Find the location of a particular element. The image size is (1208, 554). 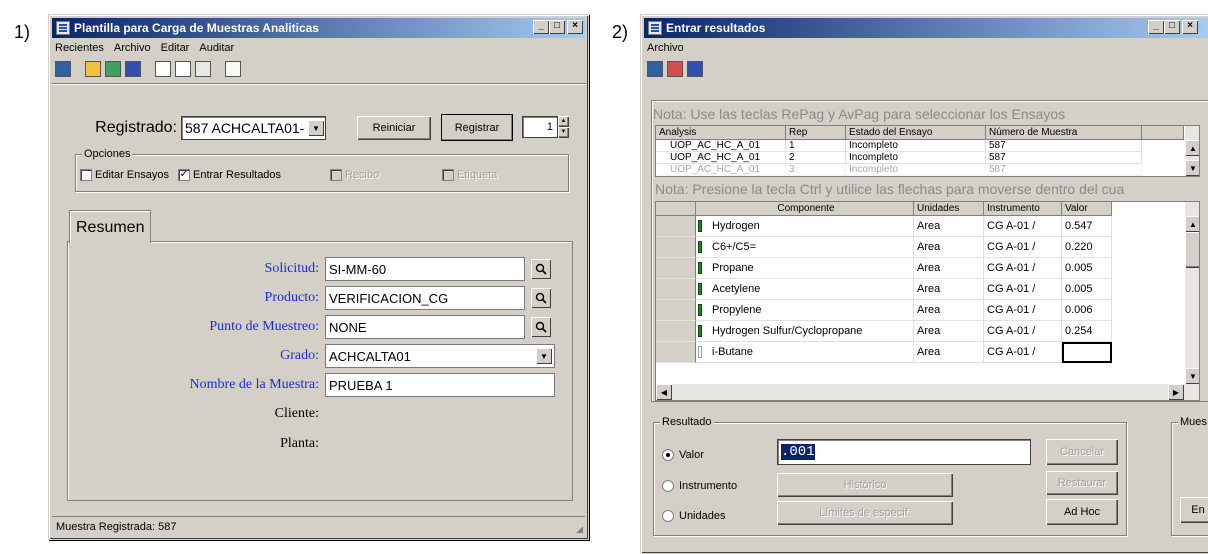

scroll-left-icon: ◀ is located at coordinates (664, 392).